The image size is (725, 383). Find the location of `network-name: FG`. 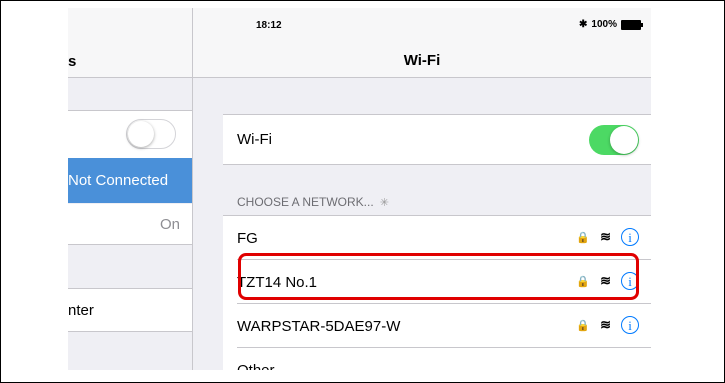

network-name: FG is located at coordinates (247, 238).